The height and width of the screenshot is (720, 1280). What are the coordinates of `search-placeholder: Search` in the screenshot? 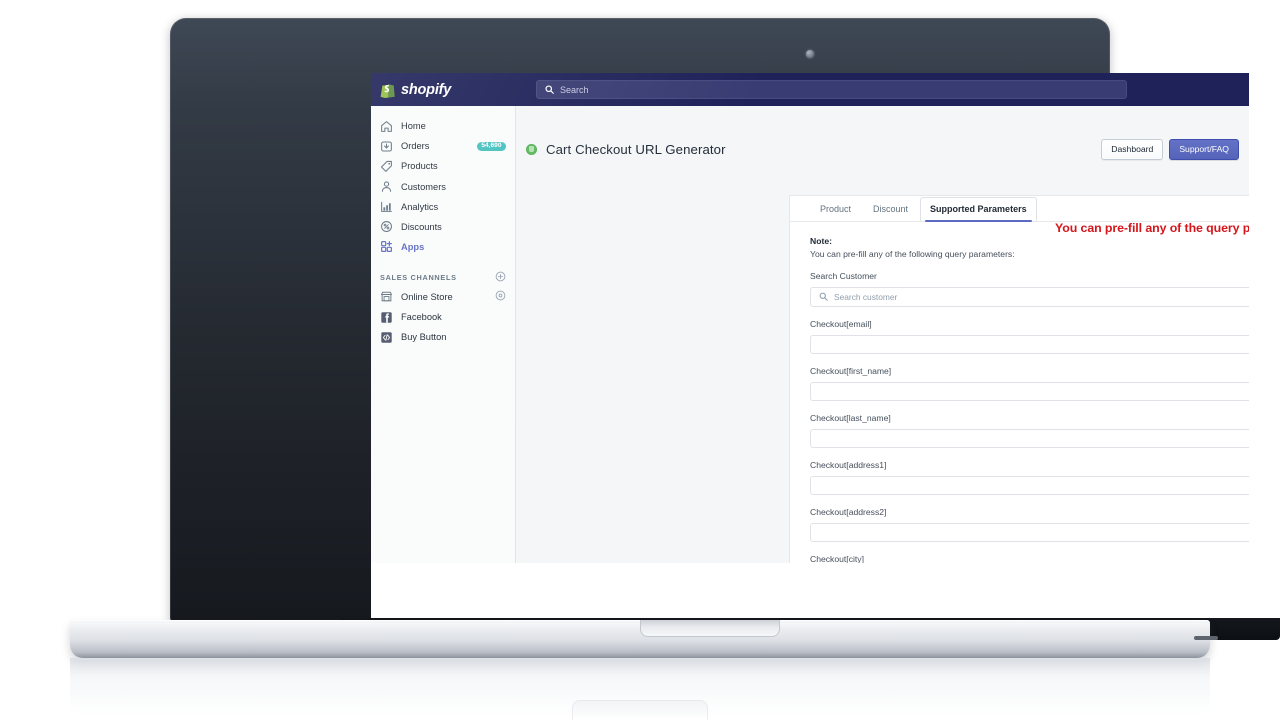 It's located at (574, 89).